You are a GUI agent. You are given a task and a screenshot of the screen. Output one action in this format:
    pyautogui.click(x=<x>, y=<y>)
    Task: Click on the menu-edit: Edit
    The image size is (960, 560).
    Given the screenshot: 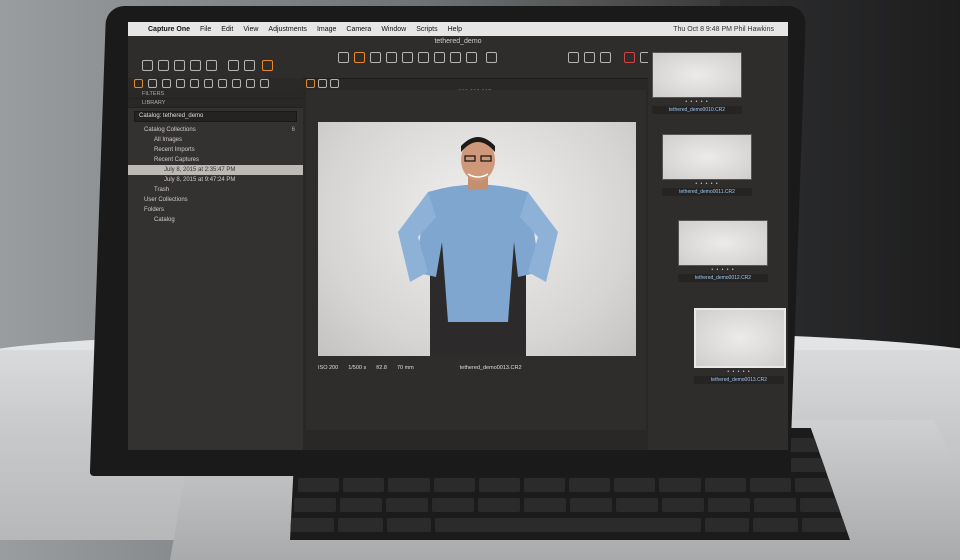 What is the action you would take?
    pyautogui.click(x=227, y=29)
    